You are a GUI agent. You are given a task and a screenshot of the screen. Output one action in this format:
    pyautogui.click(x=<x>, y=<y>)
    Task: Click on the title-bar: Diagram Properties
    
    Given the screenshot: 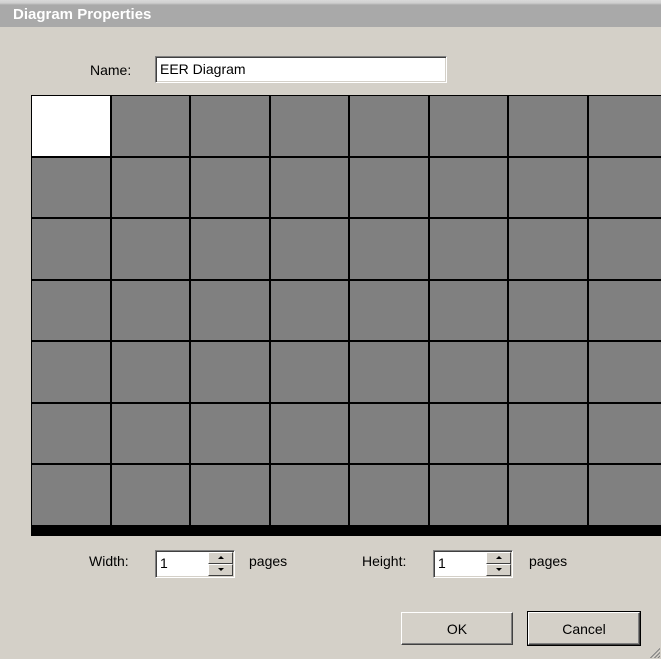 What is the action you would take?
    pyautogui.click(x=330, y=13)
    